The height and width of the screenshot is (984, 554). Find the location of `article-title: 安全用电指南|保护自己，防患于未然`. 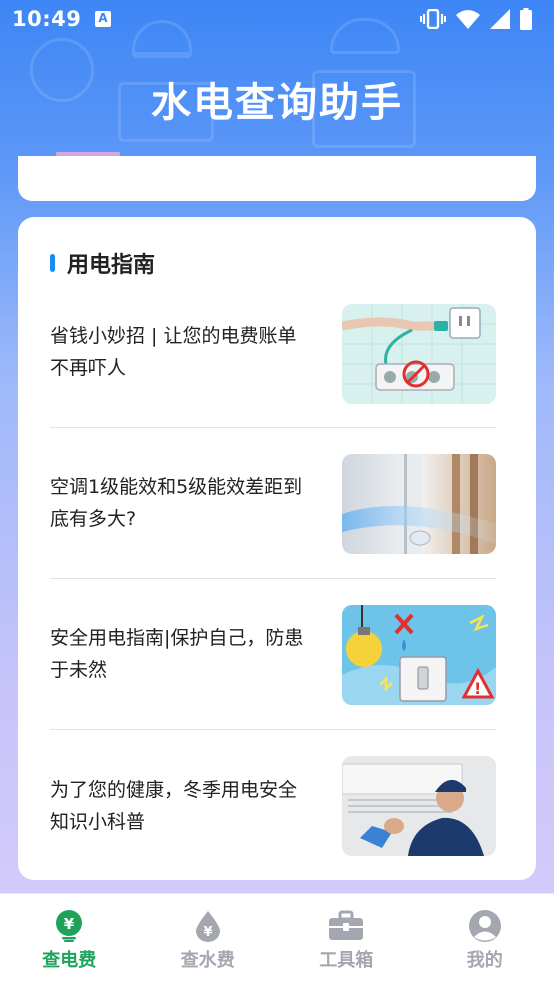

article-title: 安全用电指南|保护自己，防患于未然 is located at coordinates (177, 654).